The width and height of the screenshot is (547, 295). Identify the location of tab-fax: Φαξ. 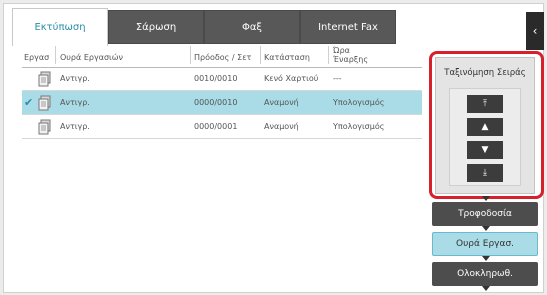
(252, 27).